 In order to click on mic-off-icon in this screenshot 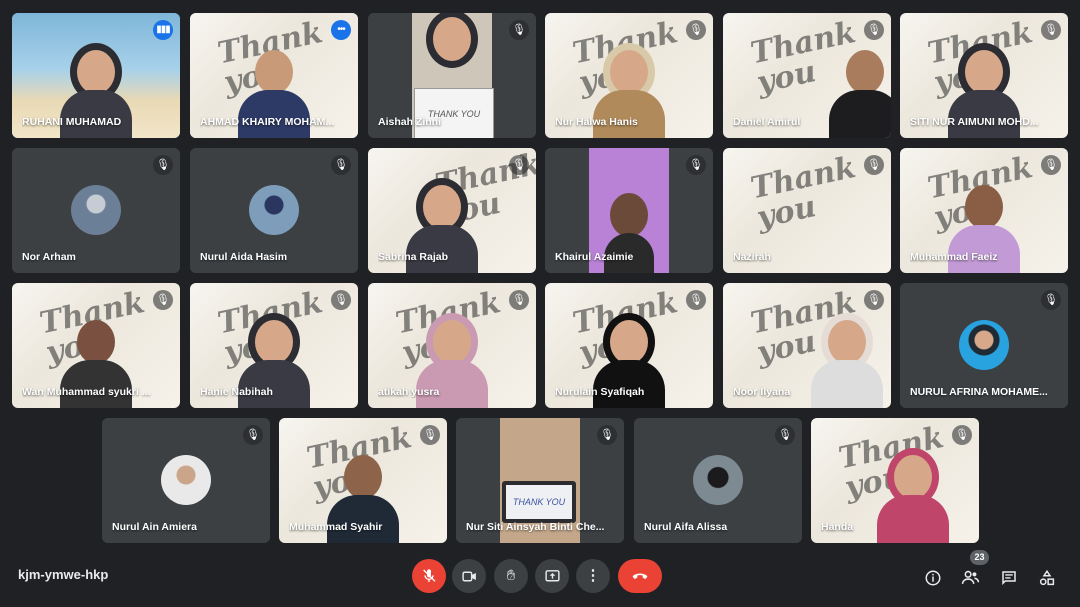, I will do `click(429, 576)`.